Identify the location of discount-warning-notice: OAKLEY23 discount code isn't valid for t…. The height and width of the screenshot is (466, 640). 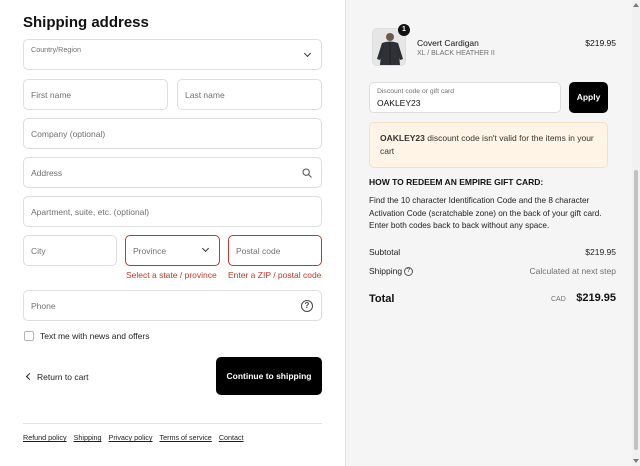
(488, 145).